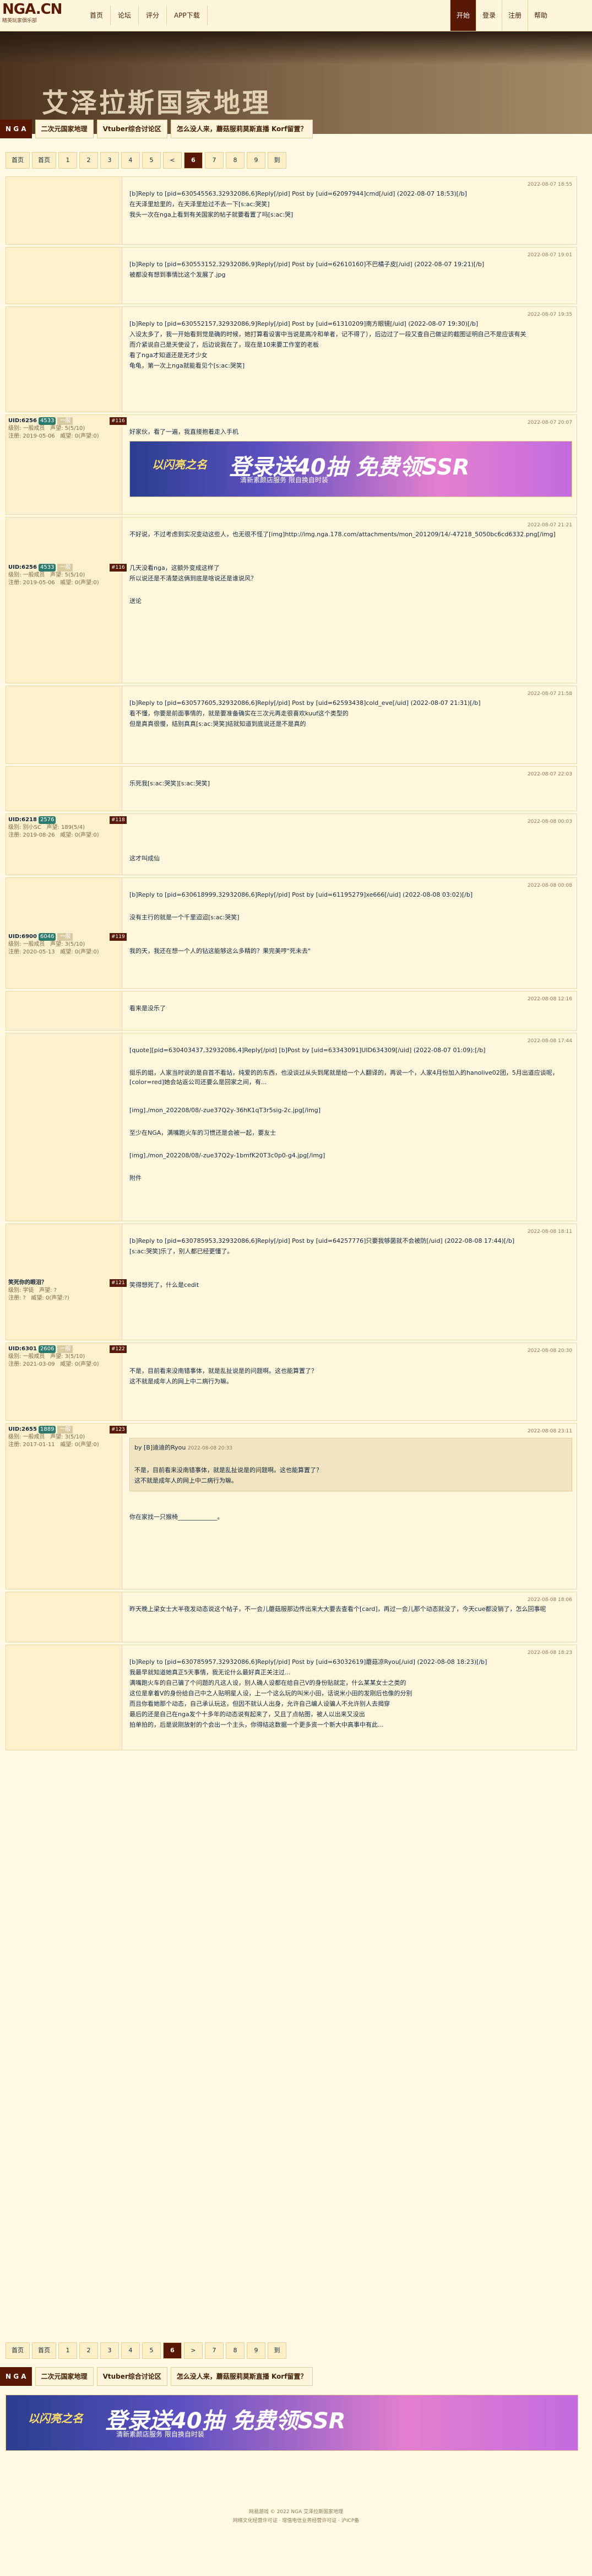 This screenshot has height=2576, width=592. Describe the element at coordinates (125, 15) in the screenshot. I see `nav-forum: 论坛` at that location.